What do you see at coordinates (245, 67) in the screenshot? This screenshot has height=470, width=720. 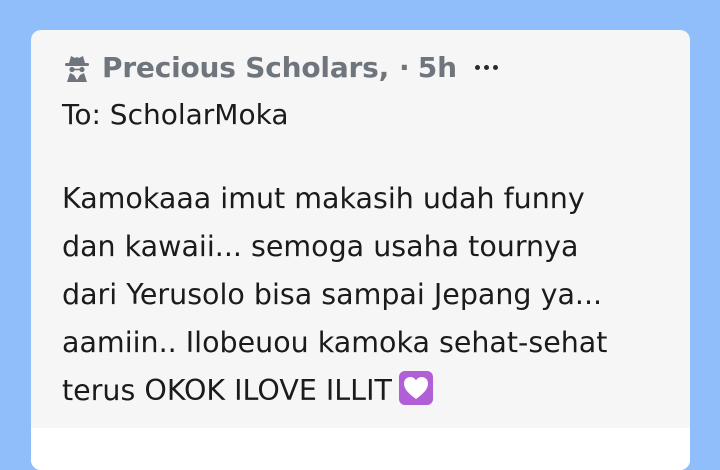 I see `sender-name: Precious Scholars,` at bounding box center [245, 67].